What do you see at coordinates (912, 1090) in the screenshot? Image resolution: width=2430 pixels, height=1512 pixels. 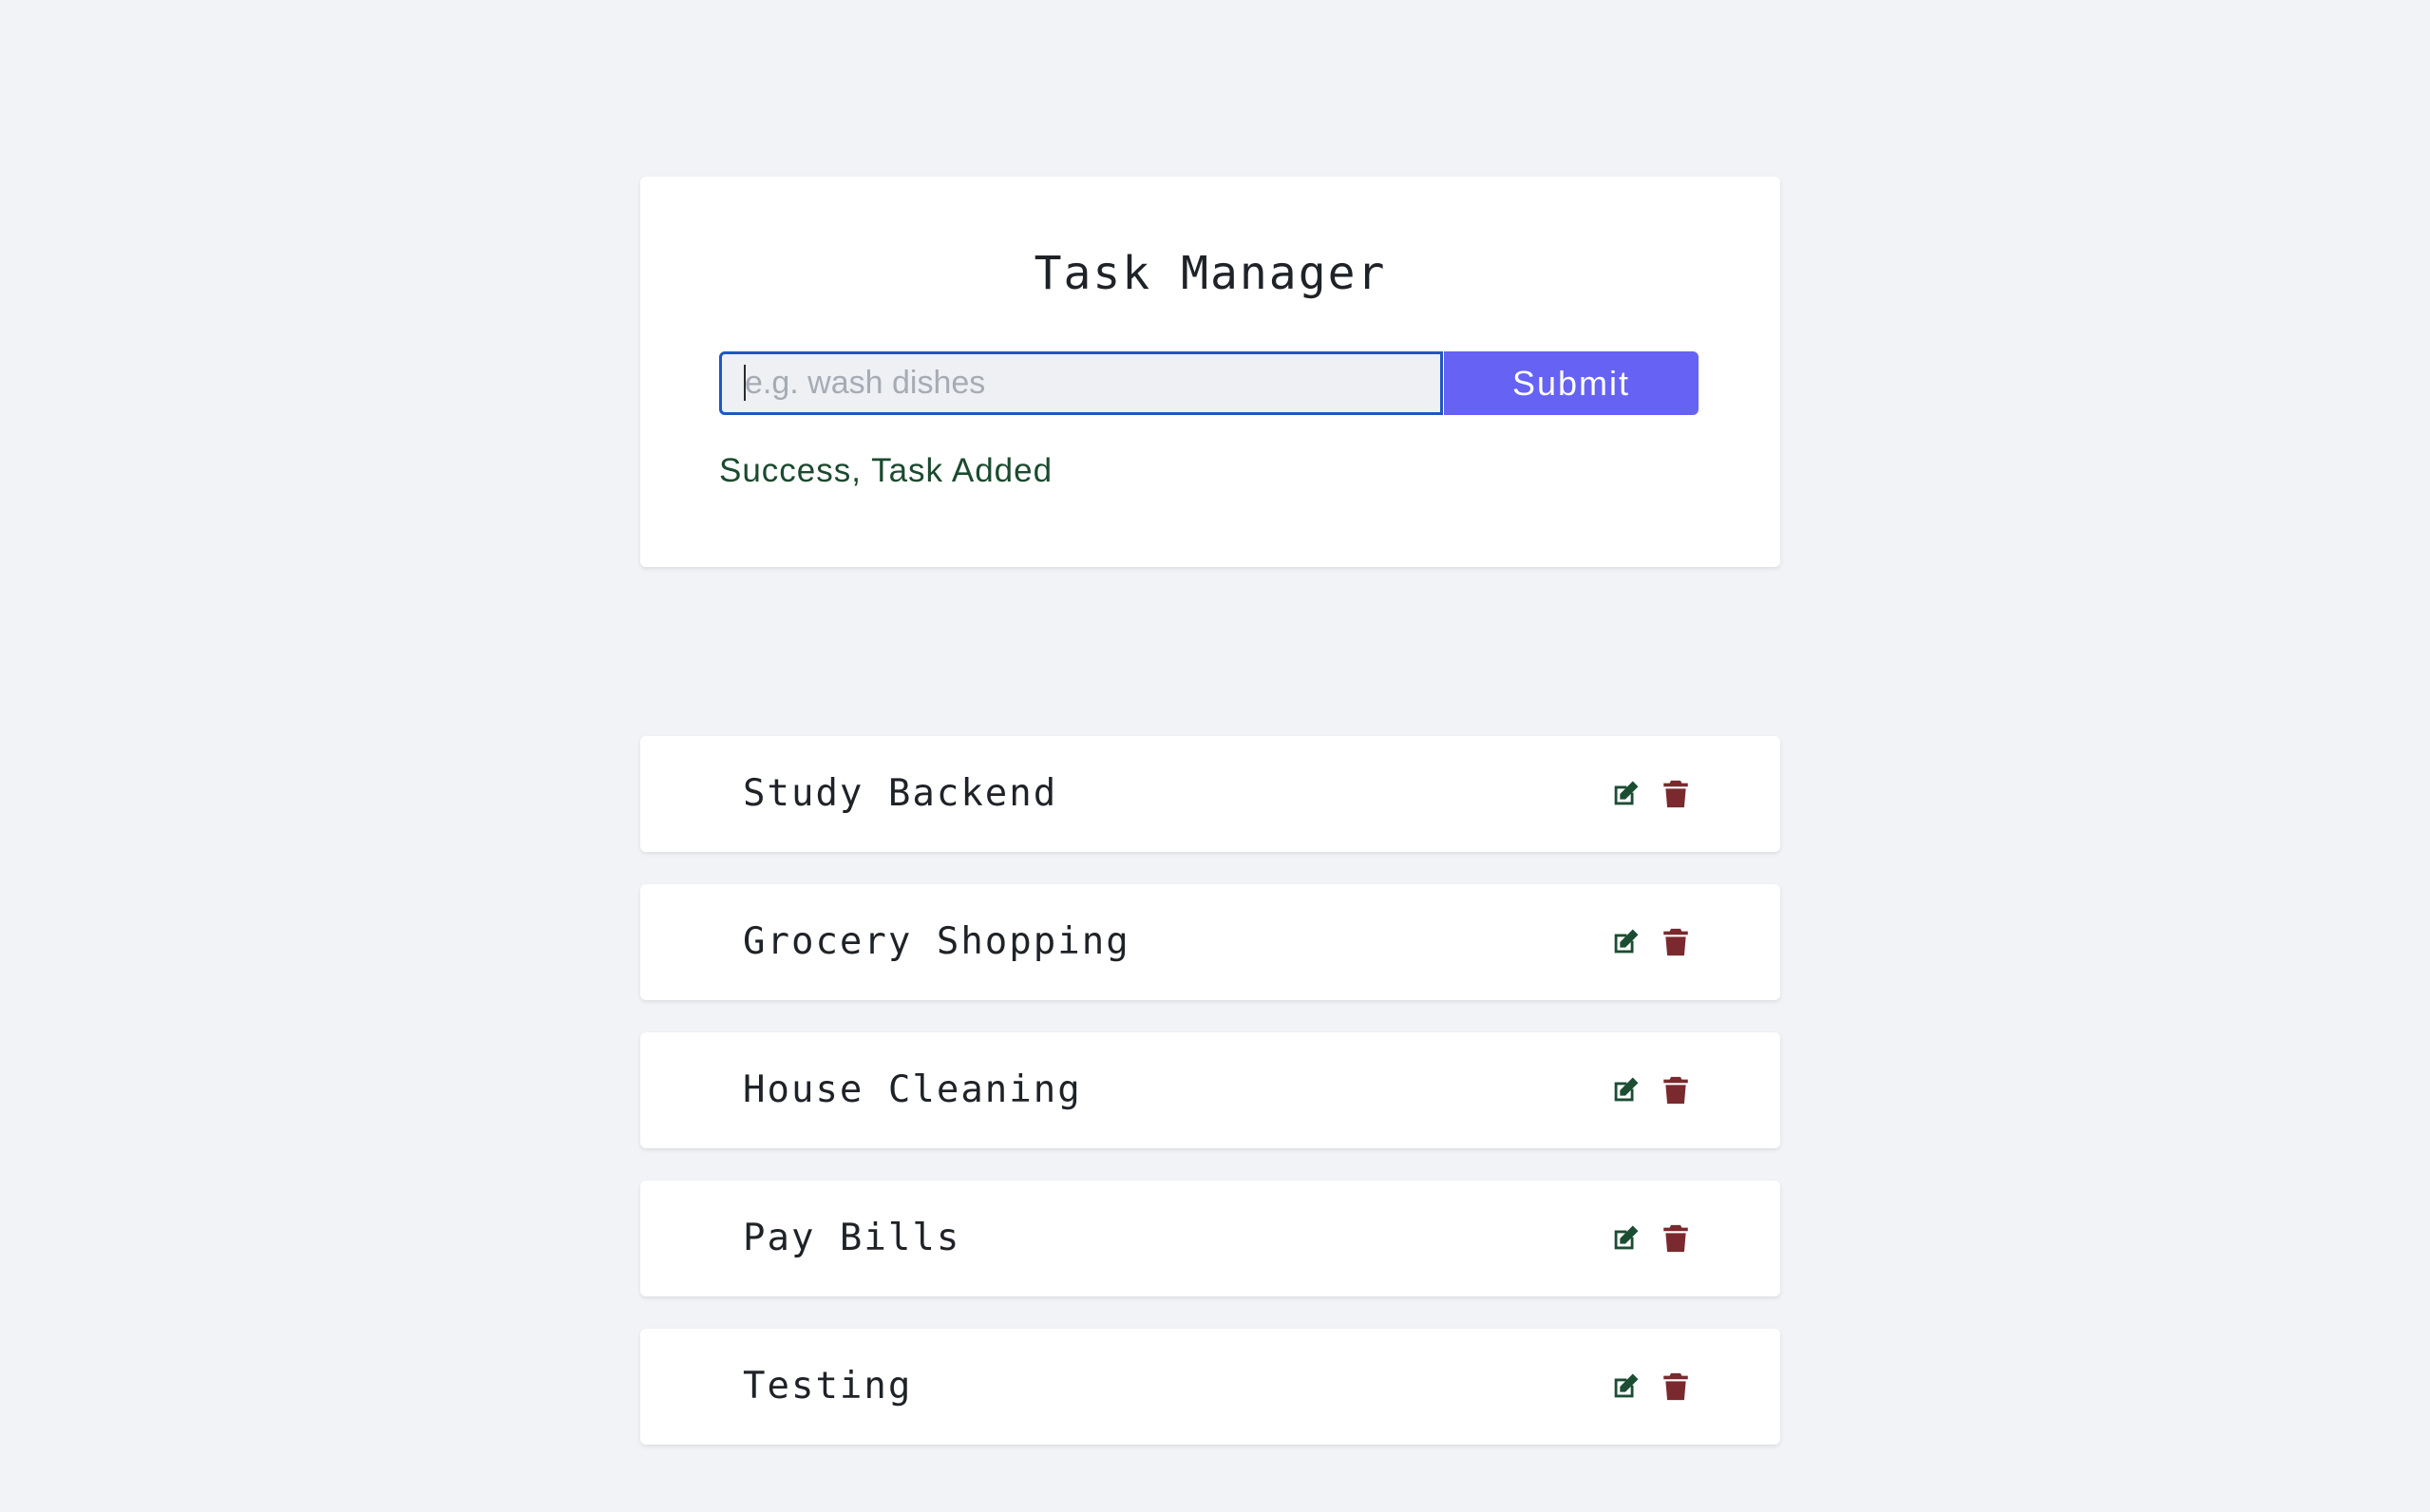 I see `task-name: House Cleaning` at bounding box center [912, 1090].